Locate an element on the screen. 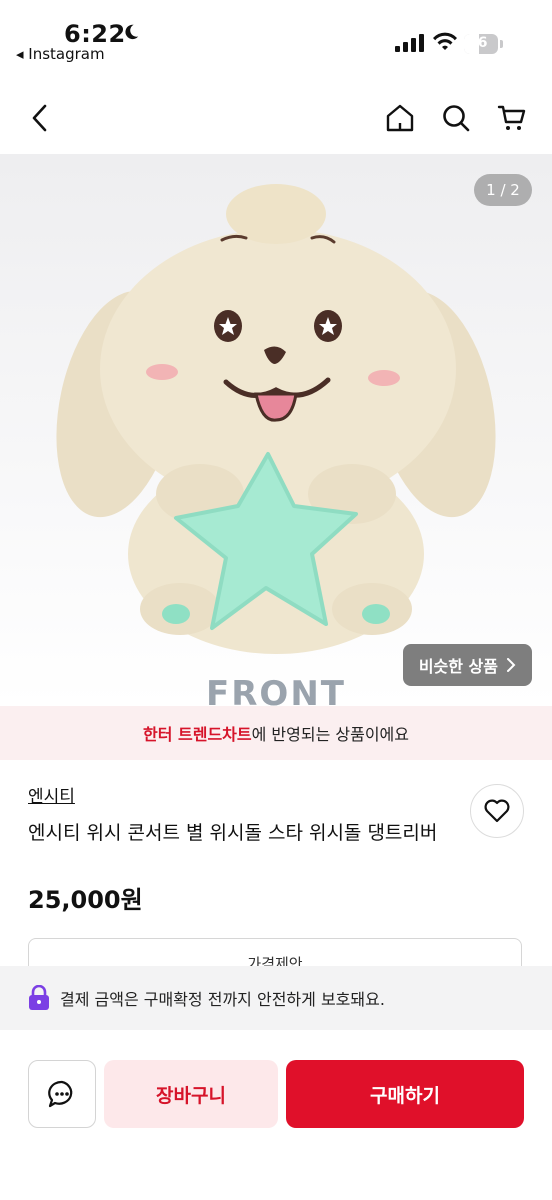  chat-icon is located at coordinates (60, 1094).